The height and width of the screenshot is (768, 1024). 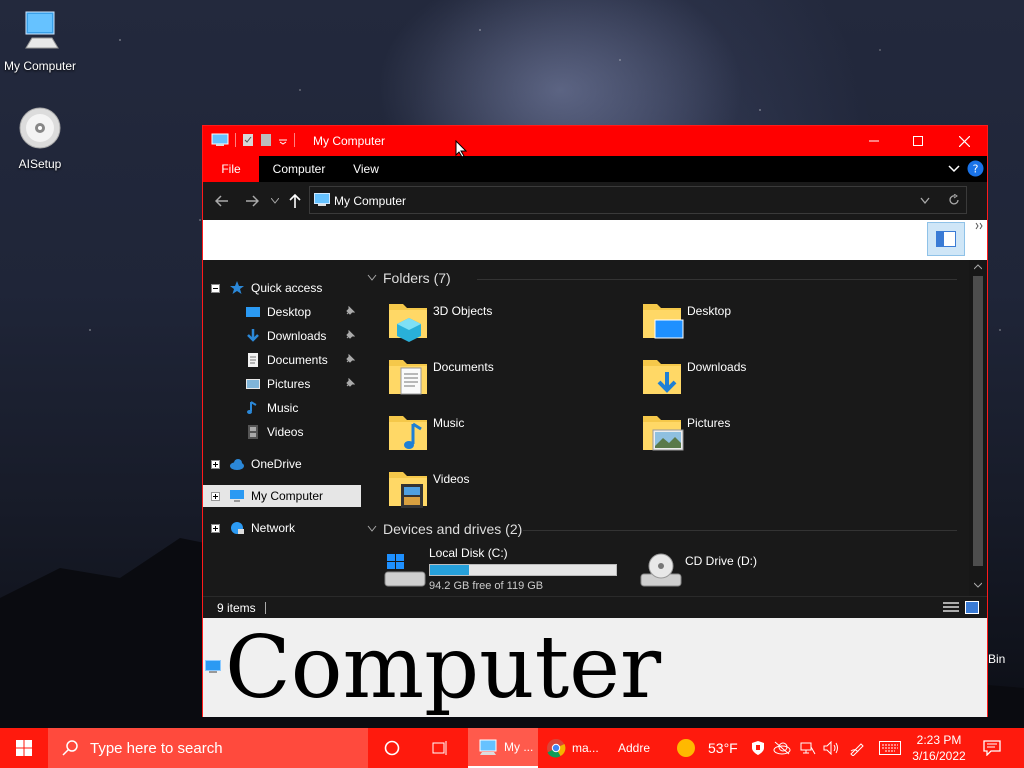 What do you see at coordinates (512, 323) in the screenshot?
I see `folder-tile-3d-objects: 3D Objects` at bounding box center [512, 323].